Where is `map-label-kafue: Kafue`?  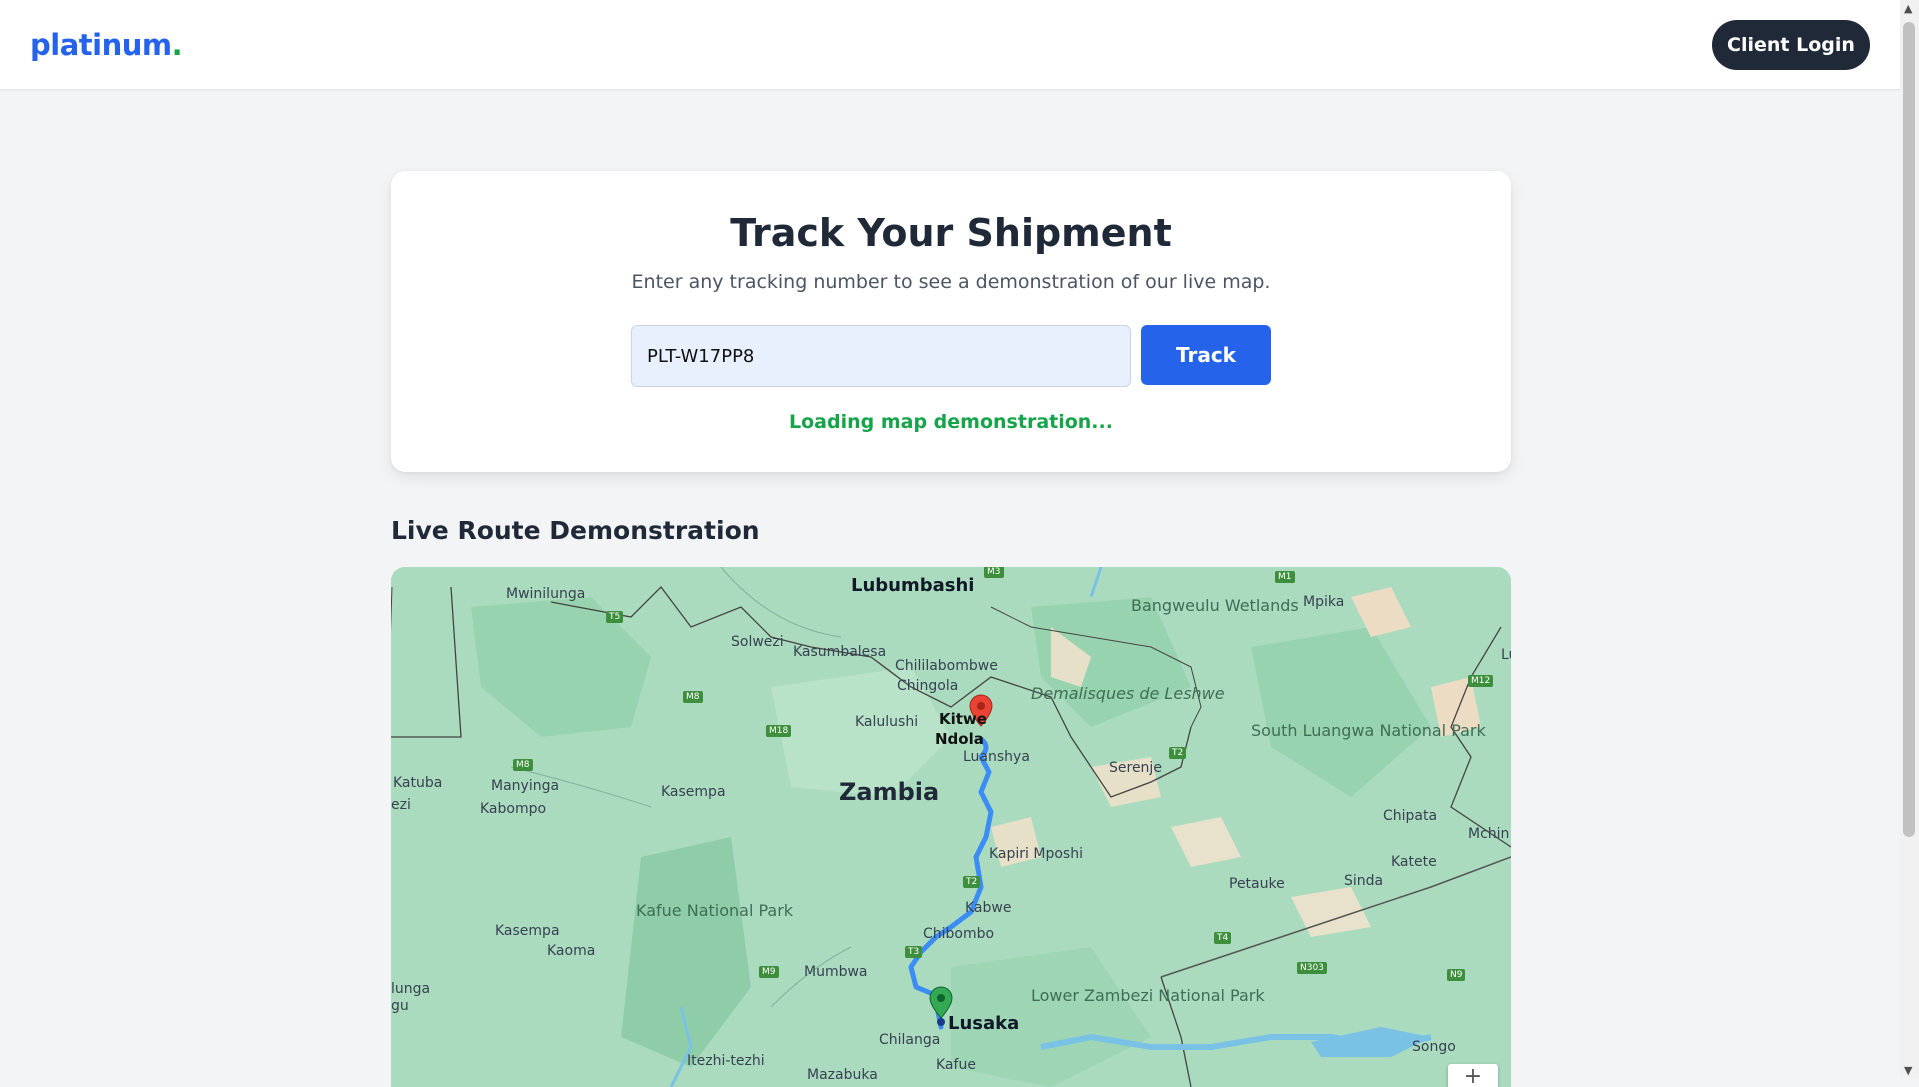 map-label-kafue: Kafue is located at coordinates (956, 1065).